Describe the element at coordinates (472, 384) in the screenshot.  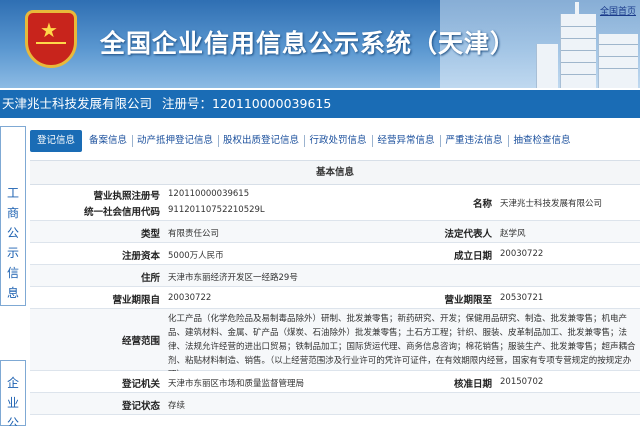
I see `approval-date-label: 核准日期` at that location.